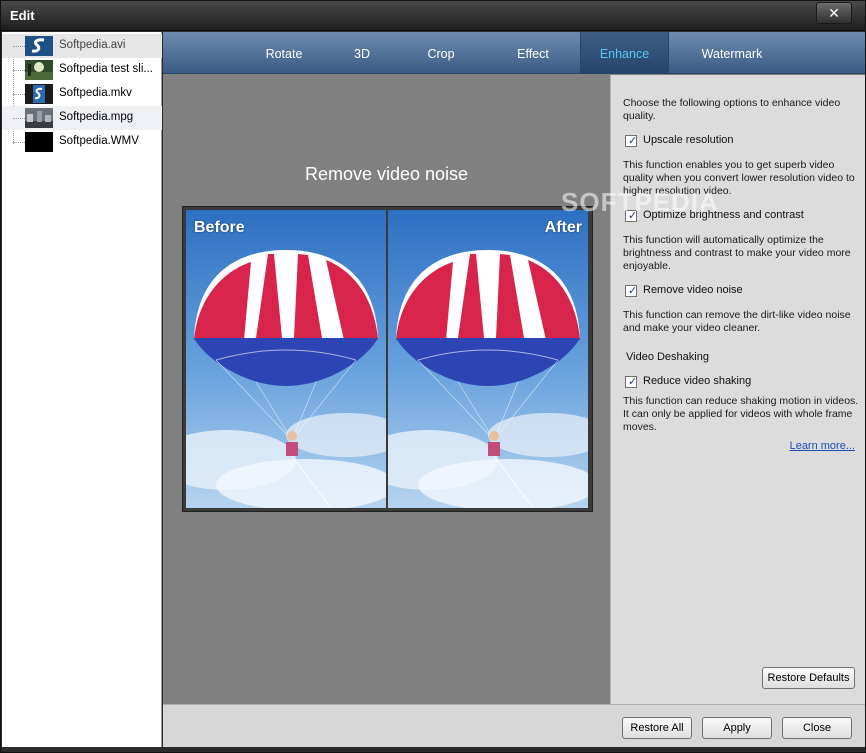 This screenshot has width=866, height=753. What do you see at coordinates (488, 359) in the screenshot?
I see `preview-after-image: After` at bounding box center [488, 359].